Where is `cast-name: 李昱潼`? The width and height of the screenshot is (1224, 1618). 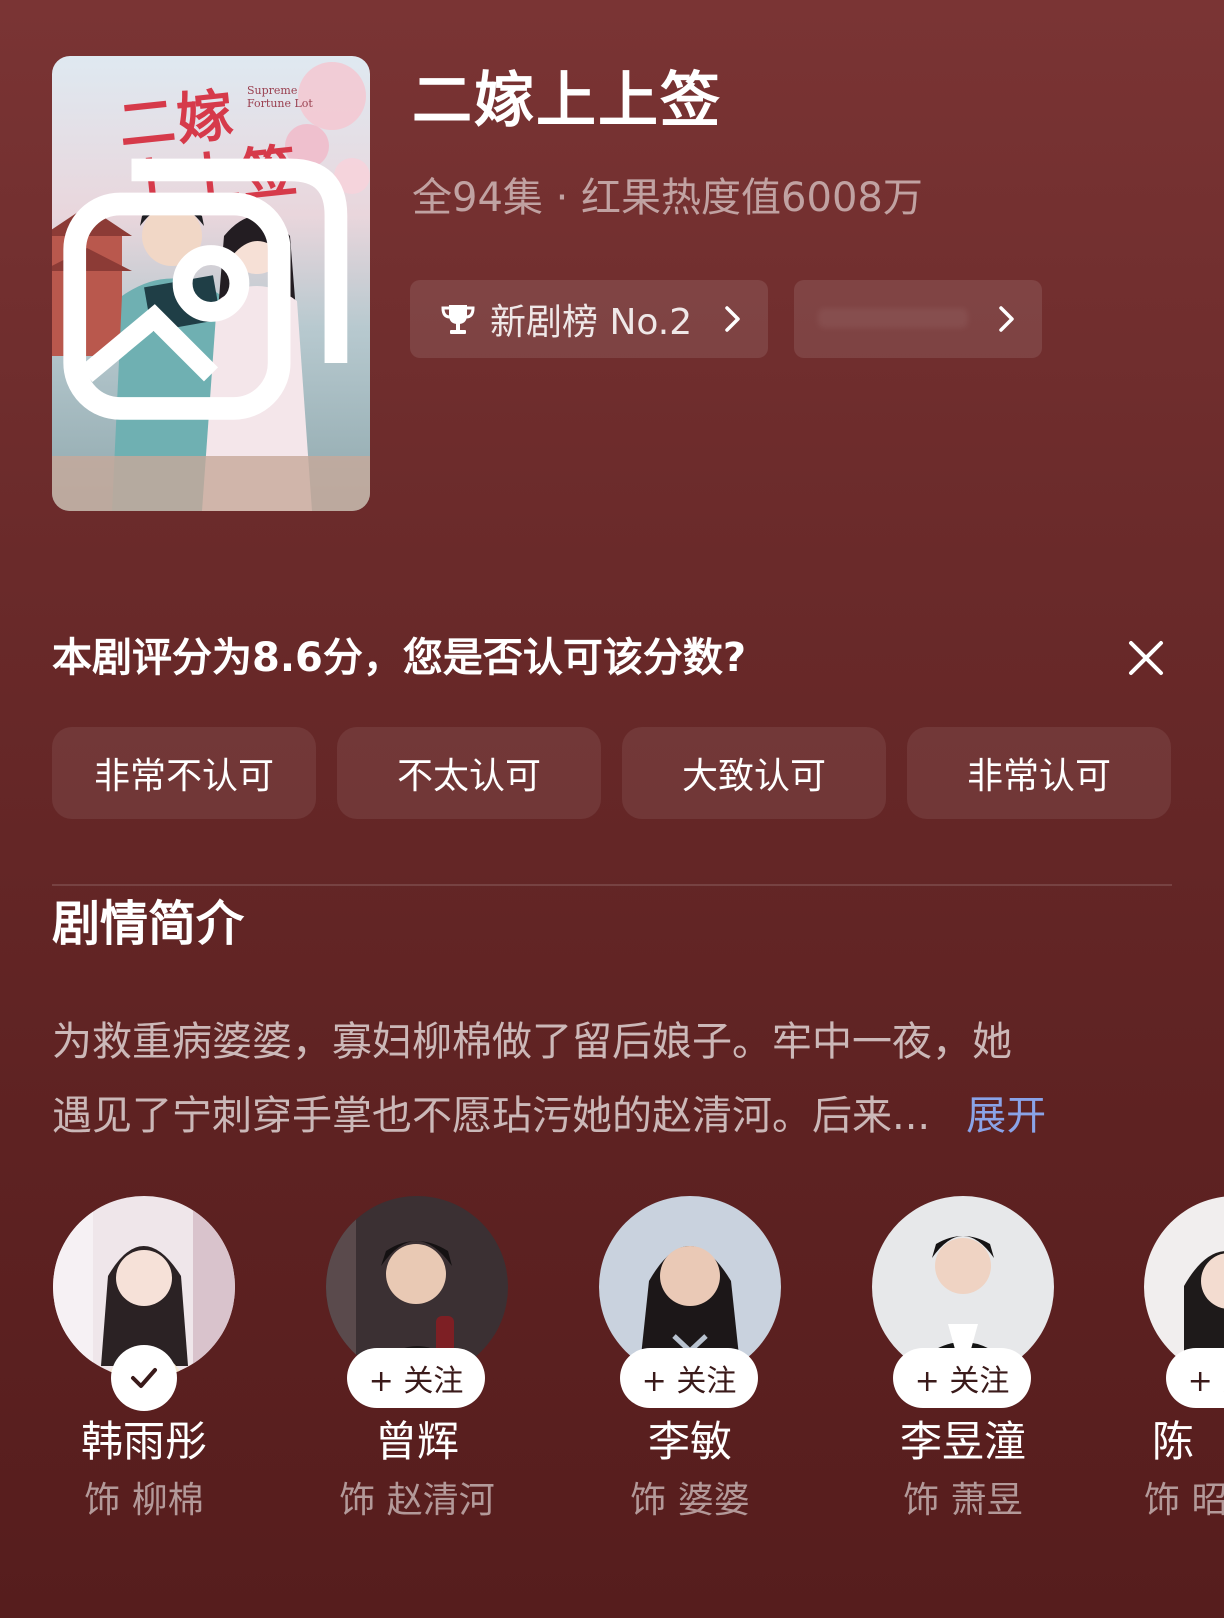 cast-name: 李昱潼 is located at coordinates (962, 1441).